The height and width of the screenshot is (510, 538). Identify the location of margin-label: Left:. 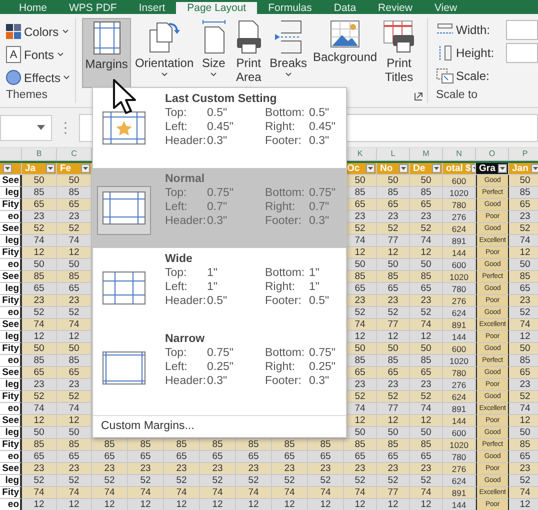
(176, 367).